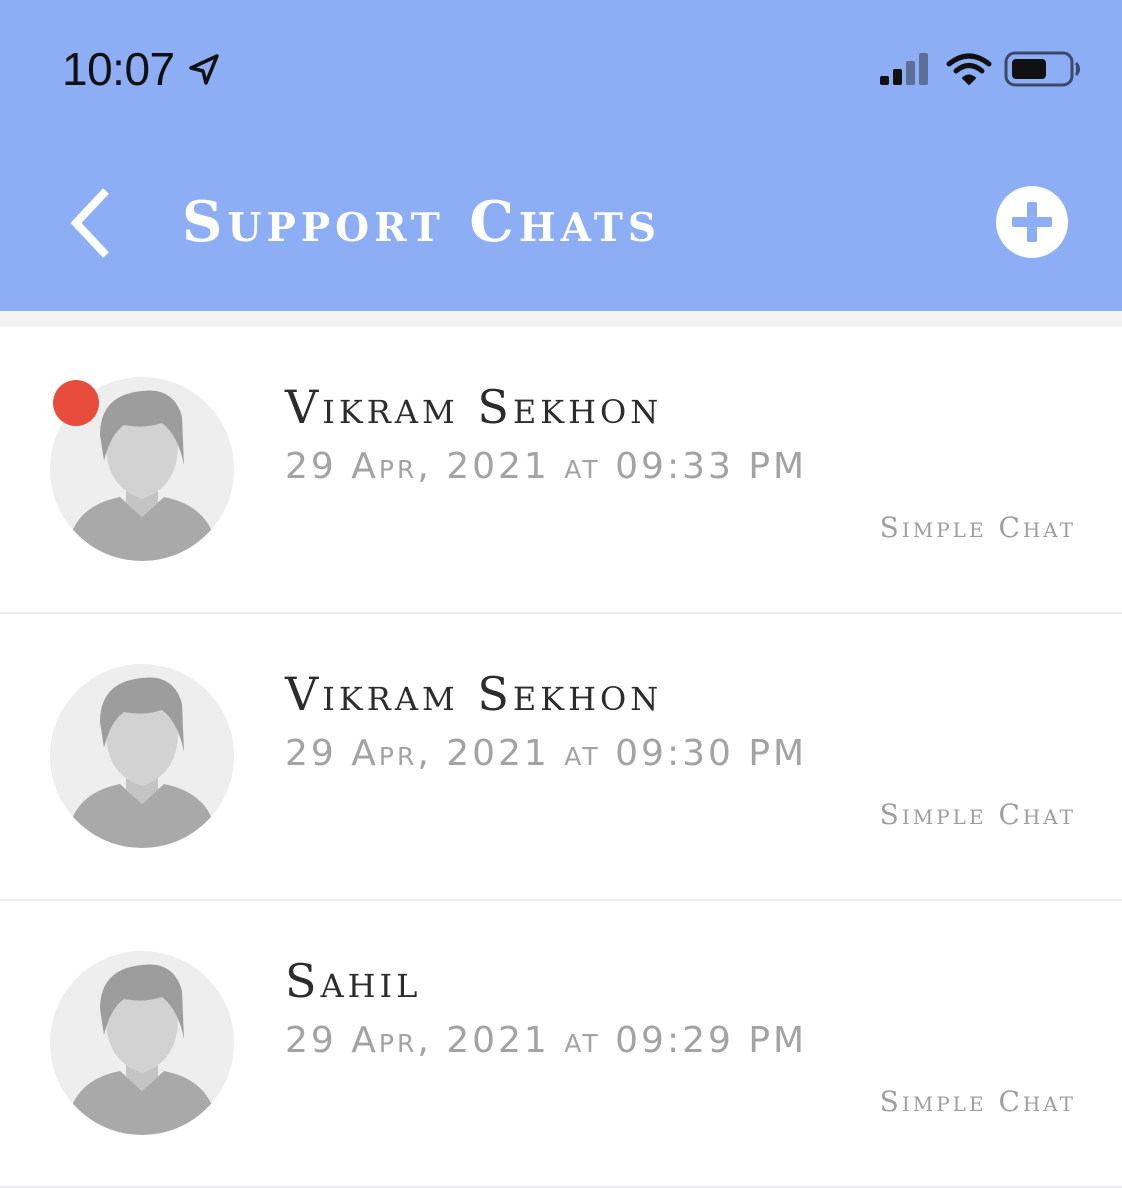 Image resolution: width=1122 pixels, height=1188 pixels. I want to click on wifi-icon, so click(969, 69).